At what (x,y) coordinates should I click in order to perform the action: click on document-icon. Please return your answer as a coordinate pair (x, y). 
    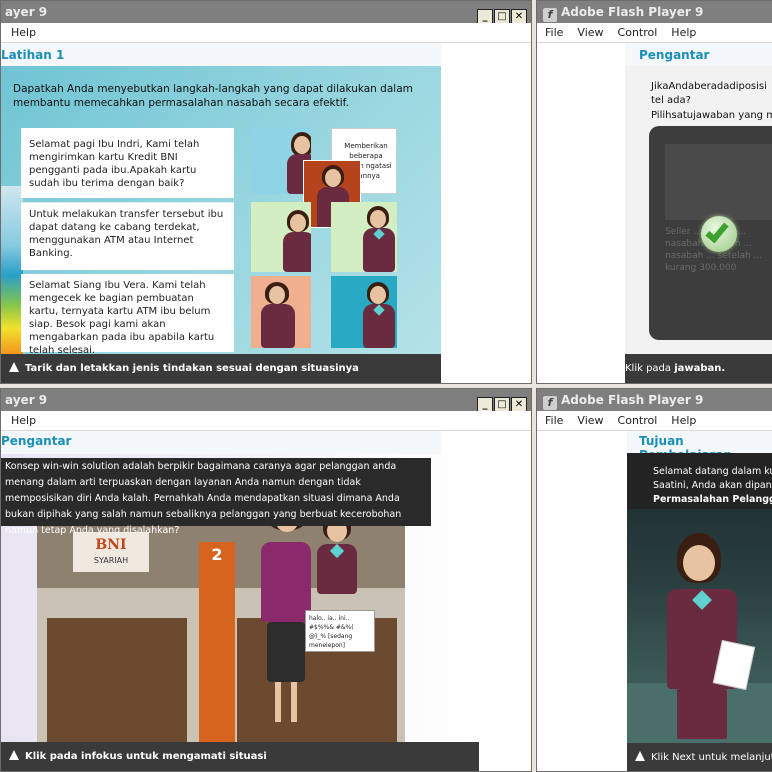
    Looking at the image, I should click on (734, 665).